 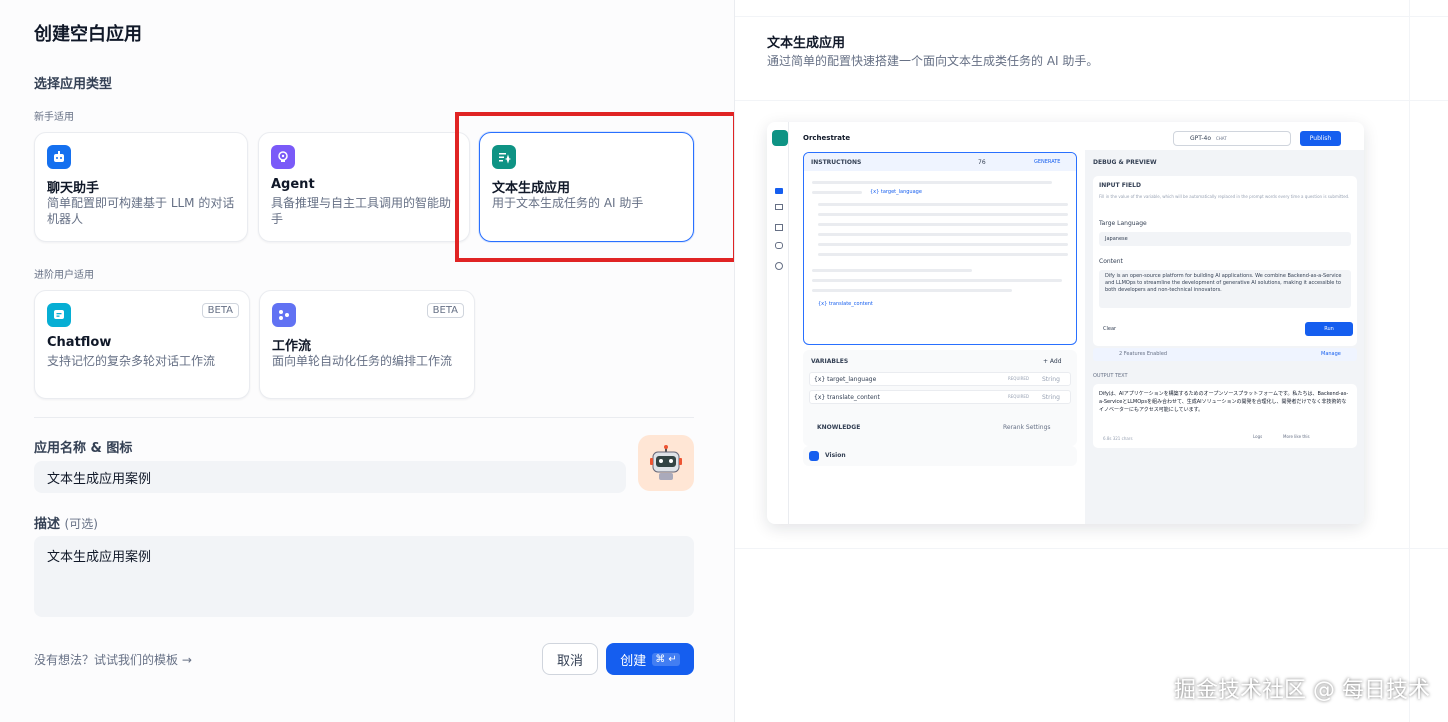 I want to click on shot-logs: Logs, so click(x=1258, y=436).